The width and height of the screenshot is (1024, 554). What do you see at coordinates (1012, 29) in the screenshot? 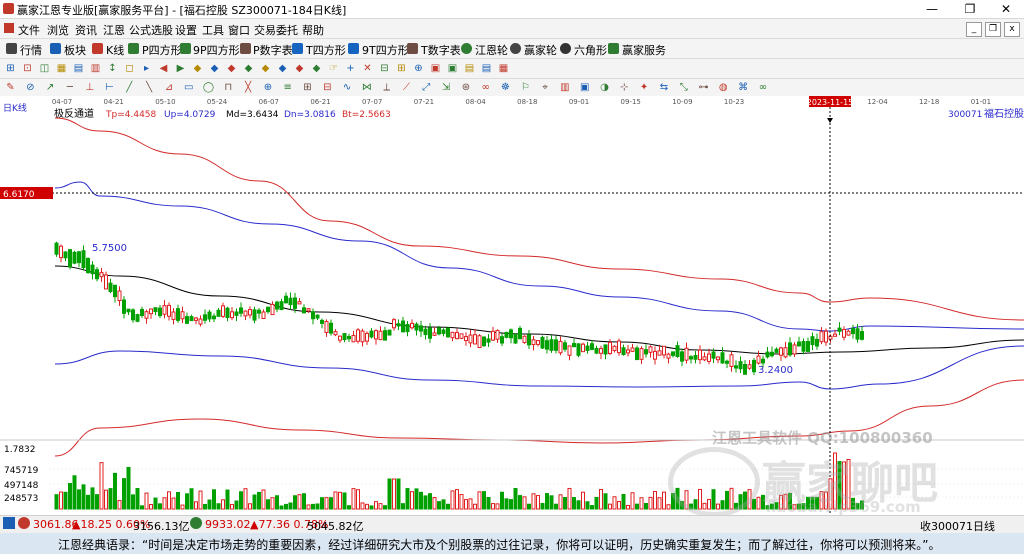
I see `mdi-close-button: x` at bounding box center [1012, 29].